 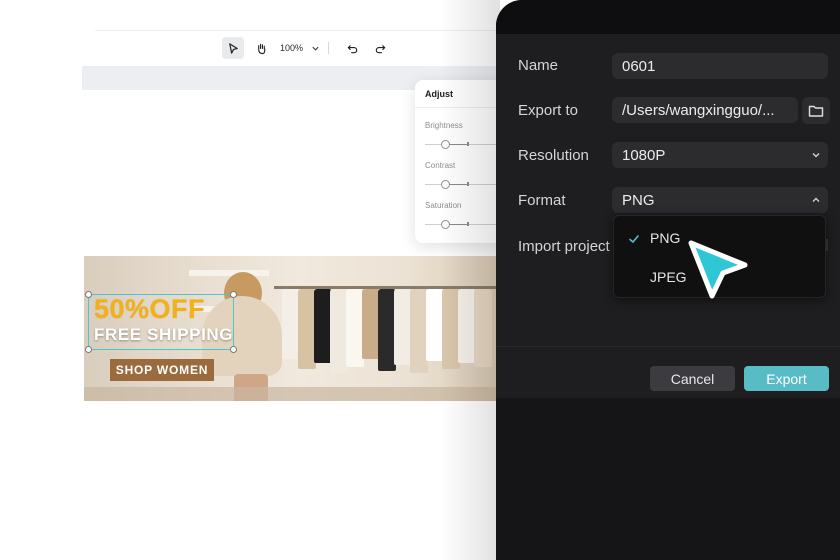 What do you see at coordinates (644, 155) in the screenshot?
I see `resolution-value: 1080P` at bounding box center [644, 155].